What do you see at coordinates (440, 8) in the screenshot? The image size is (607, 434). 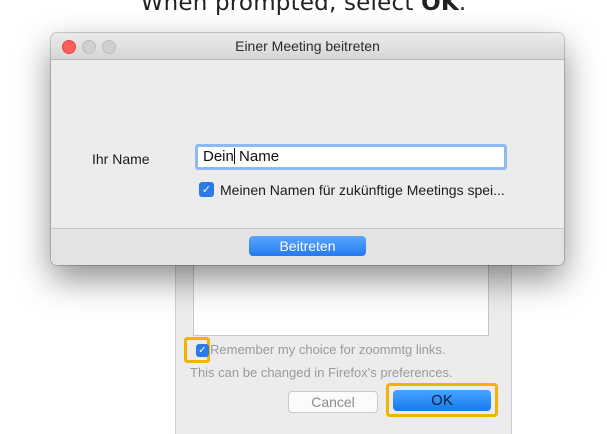 I see `caption-emphasis: OK` at bounding box center [440, 8].